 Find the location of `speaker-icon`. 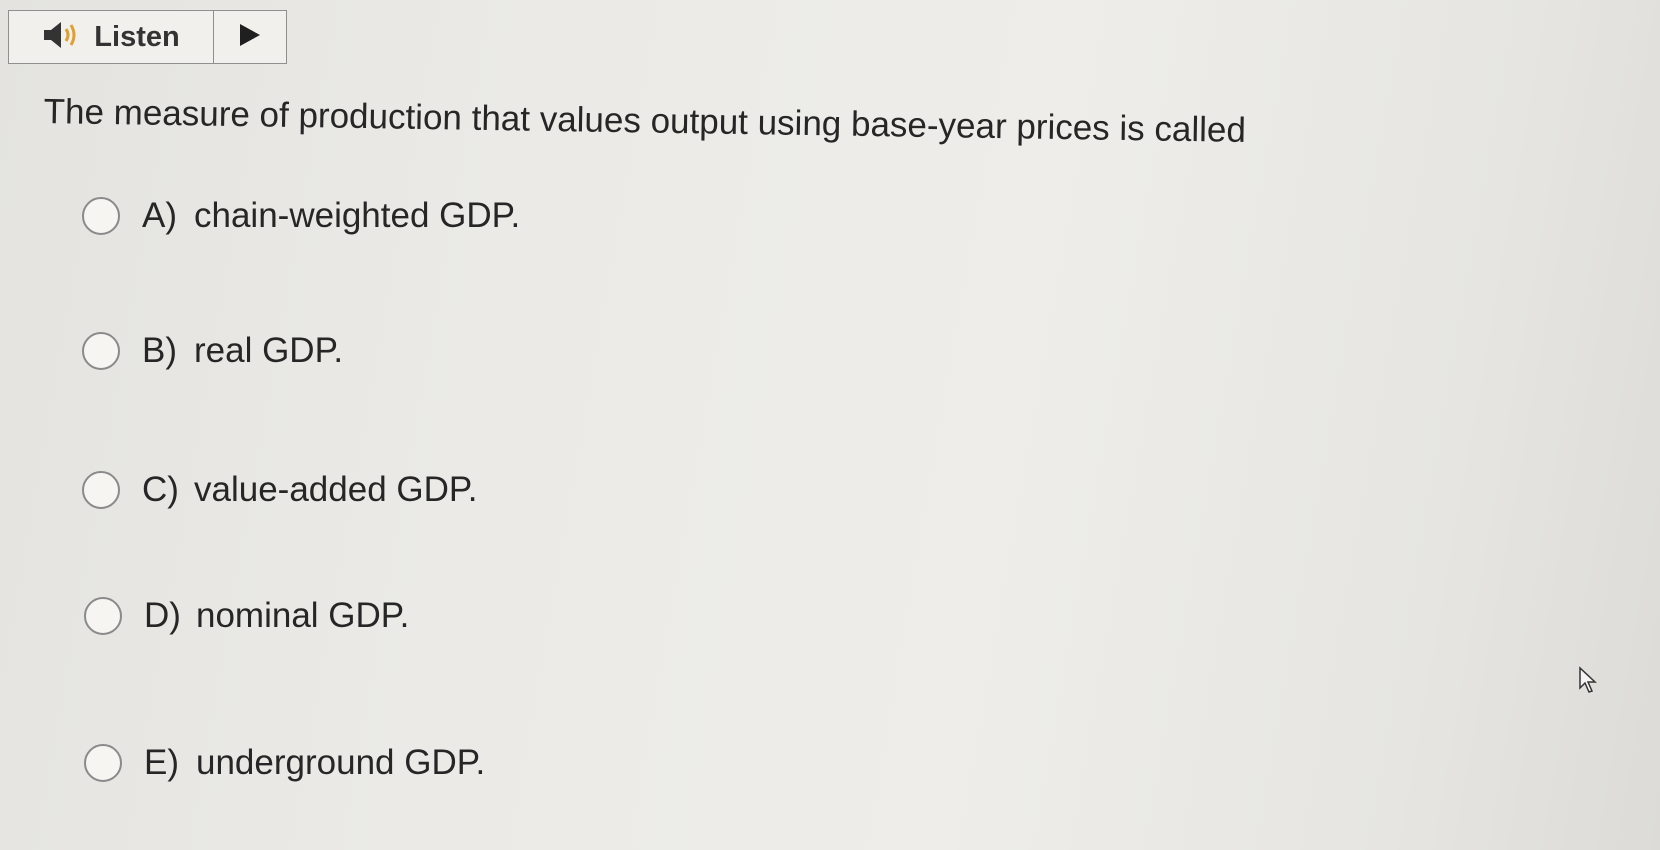

speaker-icon is located at coordinates (63, 37).